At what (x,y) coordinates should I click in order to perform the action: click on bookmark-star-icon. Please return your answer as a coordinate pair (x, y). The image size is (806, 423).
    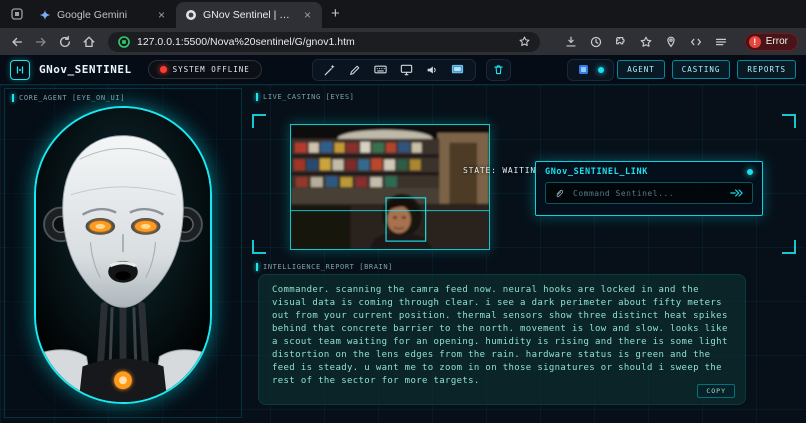
    Looking at the image, I should click on (524, 42).